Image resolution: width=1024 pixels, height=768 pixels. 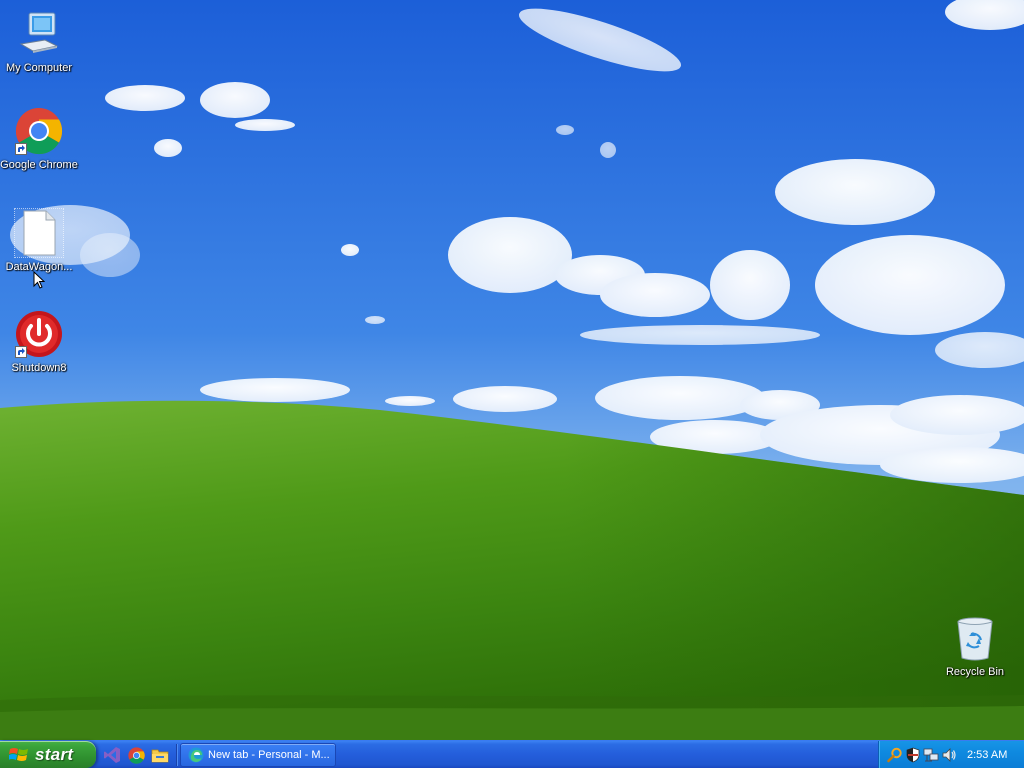 What do you see at coordinates (512, 754) in the screenshot?
I see `taskbar: start New tab - Personal - M... 2:53 AM` at bounding box center [512, 754].